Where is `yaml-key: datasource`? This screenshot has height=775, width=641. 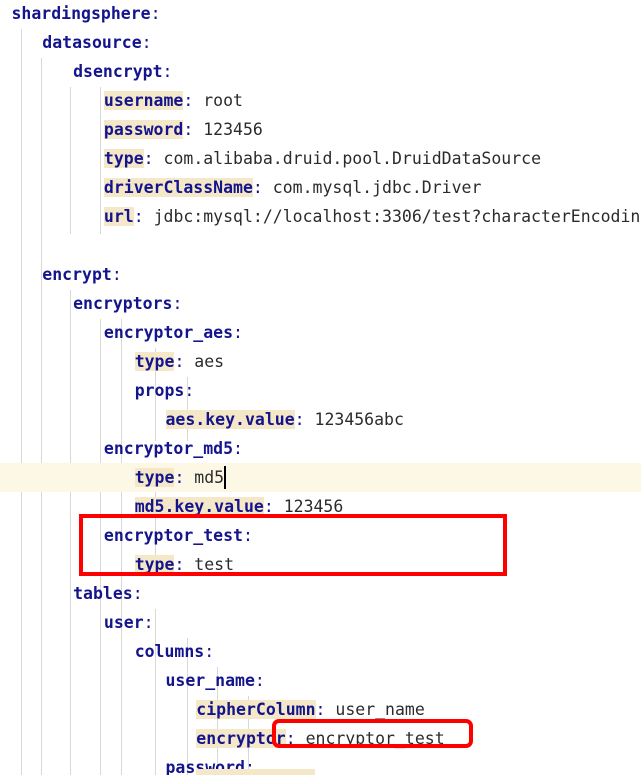 yaml-key: datasource is located at coordinates (91, 42).